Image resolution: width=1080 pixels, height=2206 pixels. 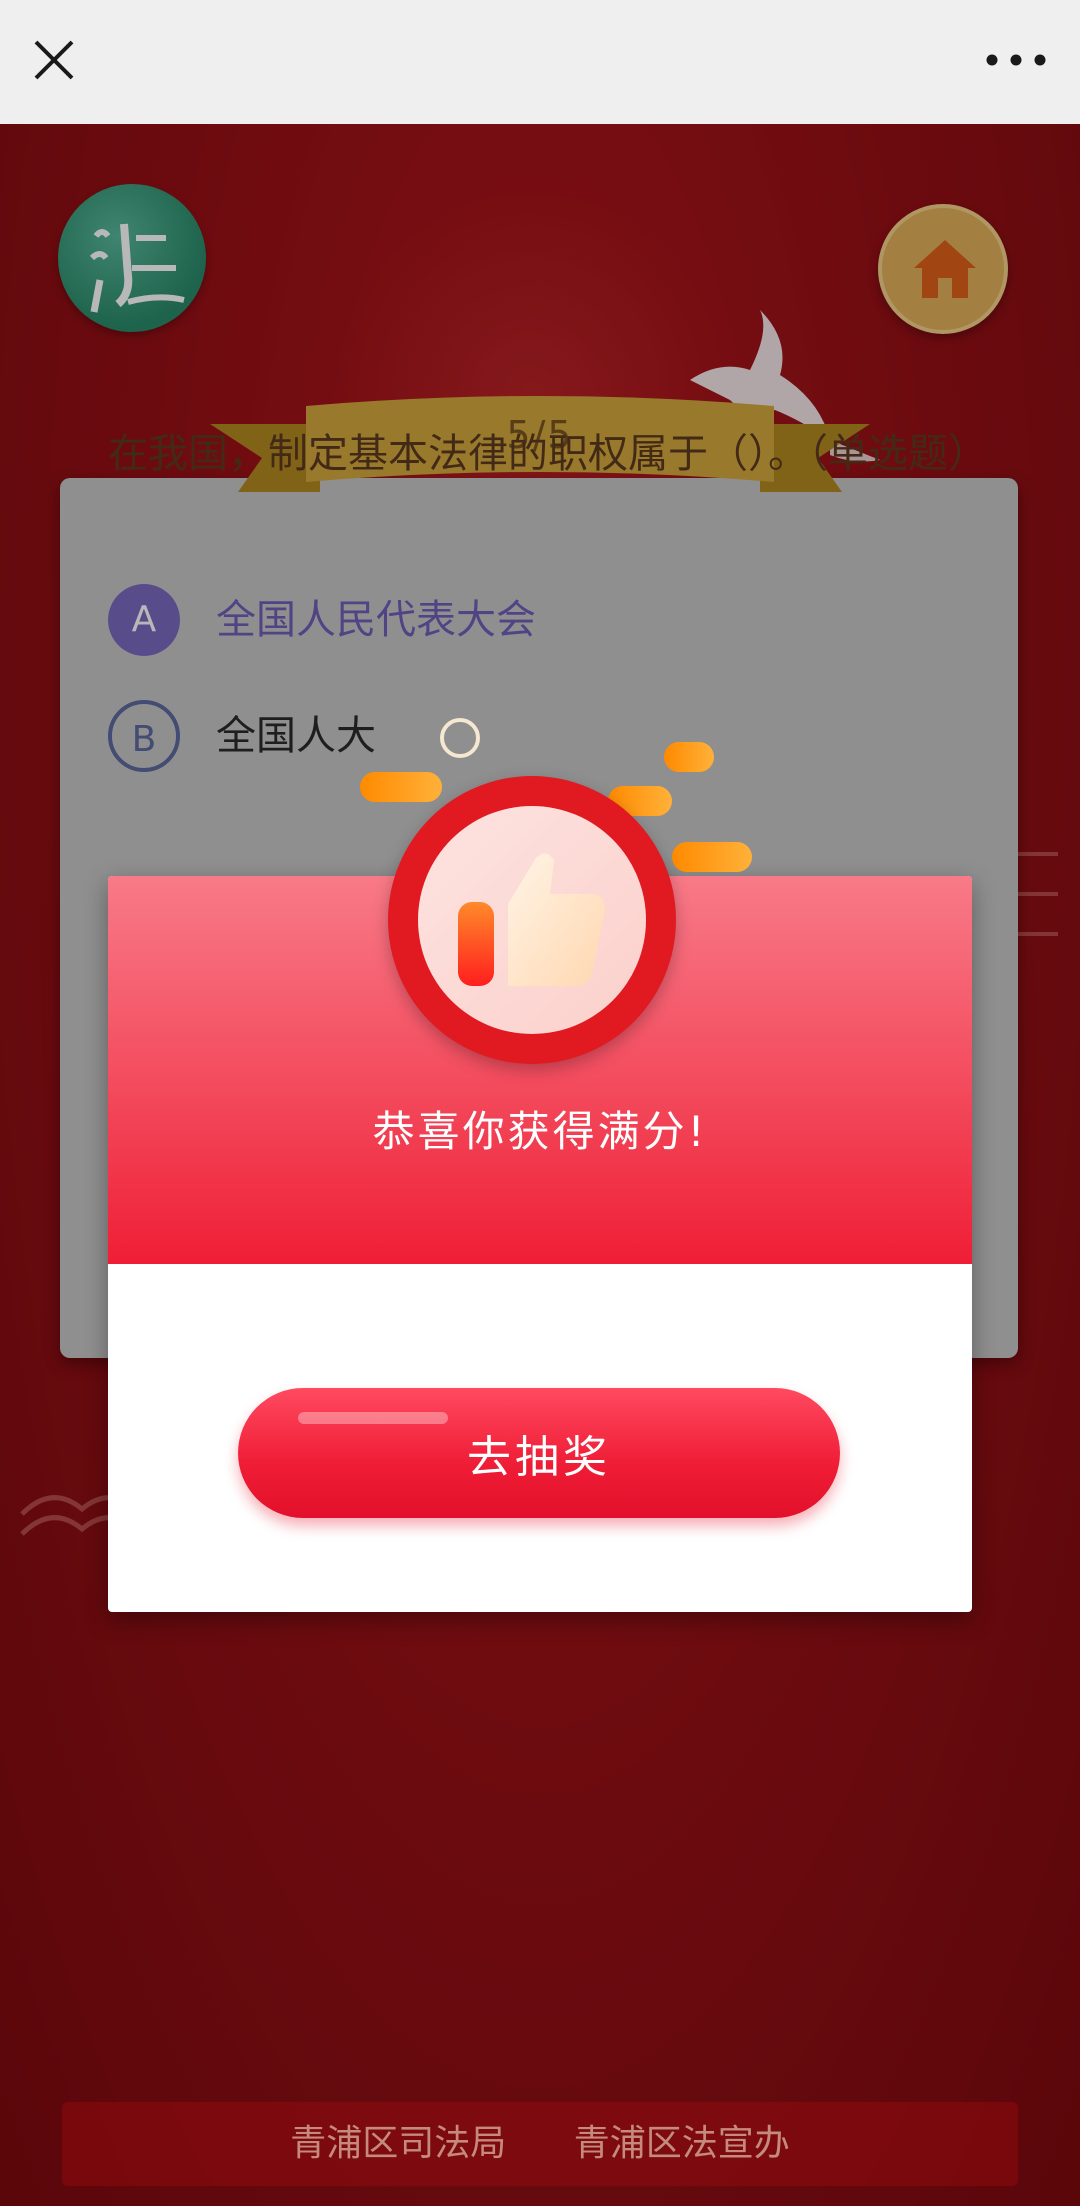 I want to click on thumbs-up-icon, so click(x=531, y=919).